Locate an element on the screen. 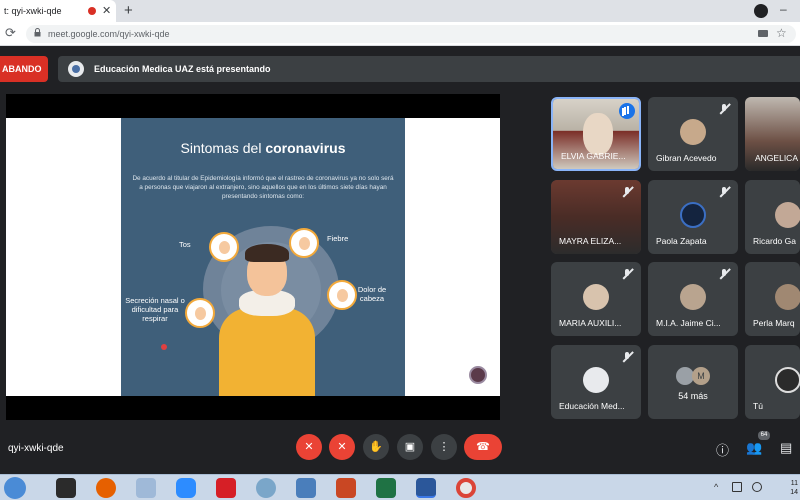 The height and width of the screenshot is (500, 800). participant-tile: Perla Marq is located at coordinates (772, 299).